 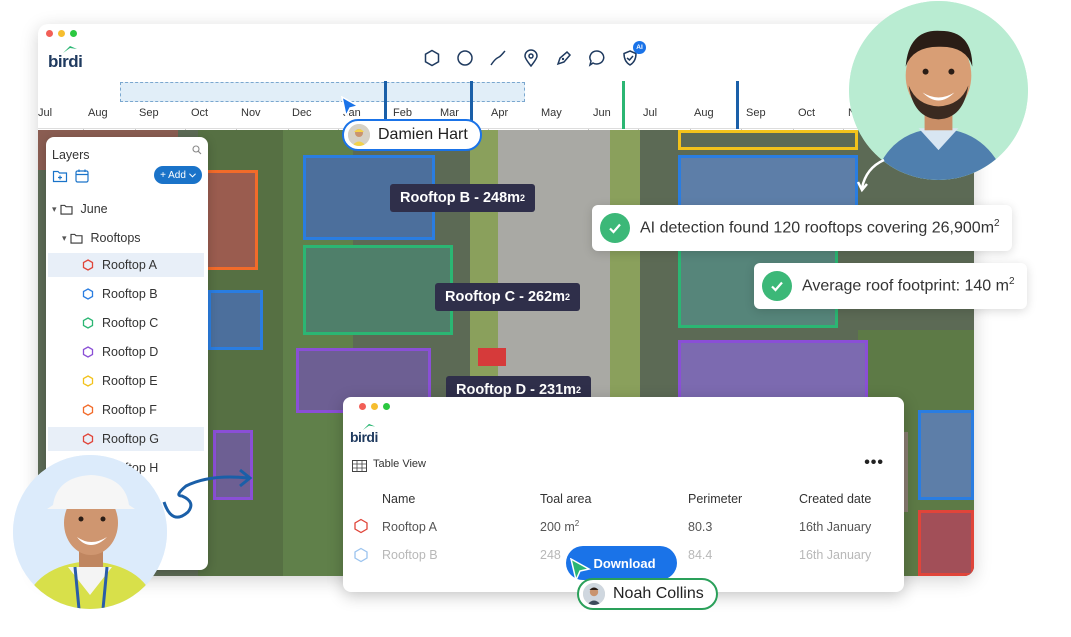 What do you see at coordinates (129, 265) in the screenshot?
I see `layer-label: Rooftop A` at bounding box center [129, 265].